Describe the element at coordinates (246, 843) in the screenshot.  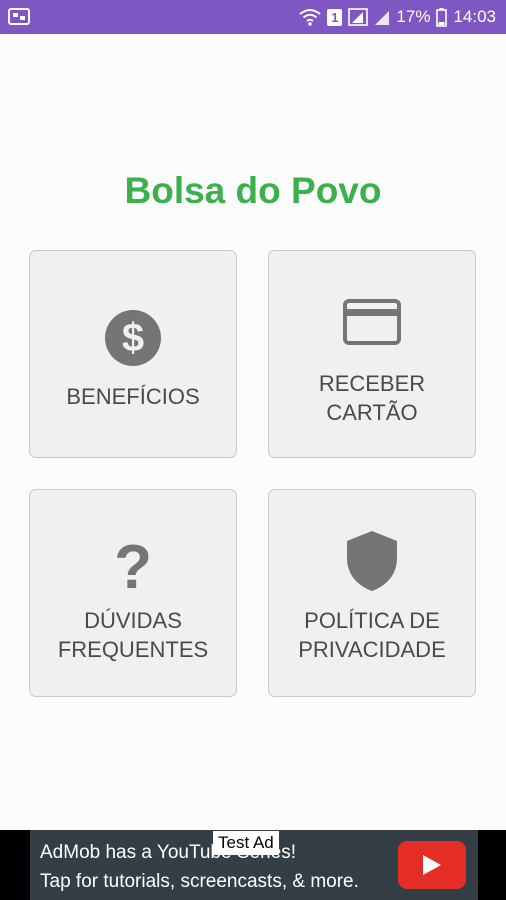
I see `test-ad-label: Test Ad` at that location.